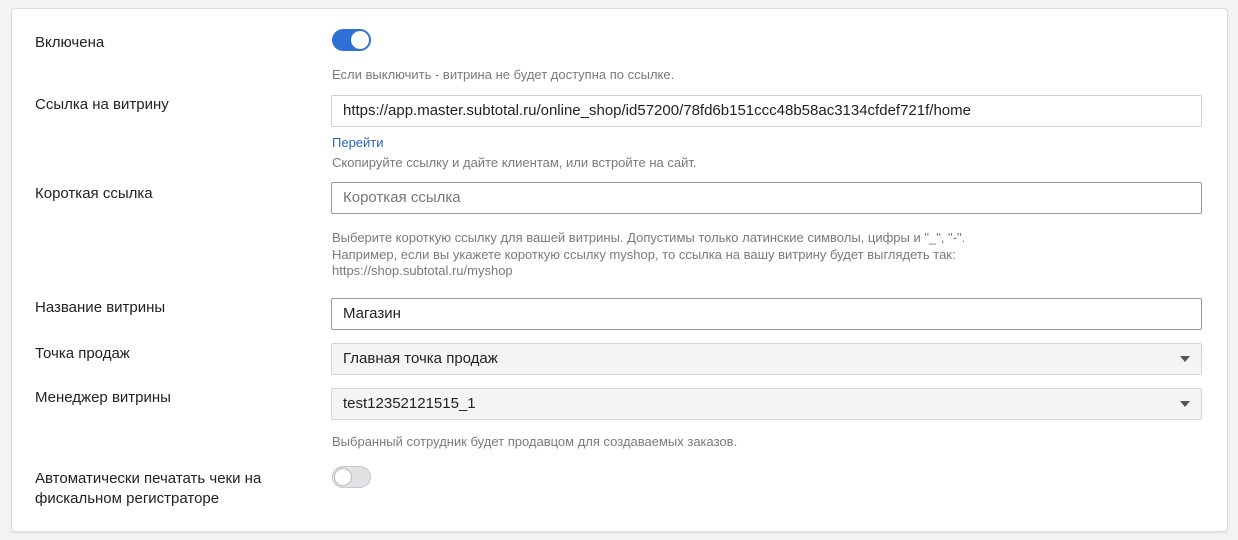 This screenshot has height=540, width=1238. Describe the element at coordinates (94, 193) in the screenshot. I see `short-link-label: Короткая ссылка` at that location.